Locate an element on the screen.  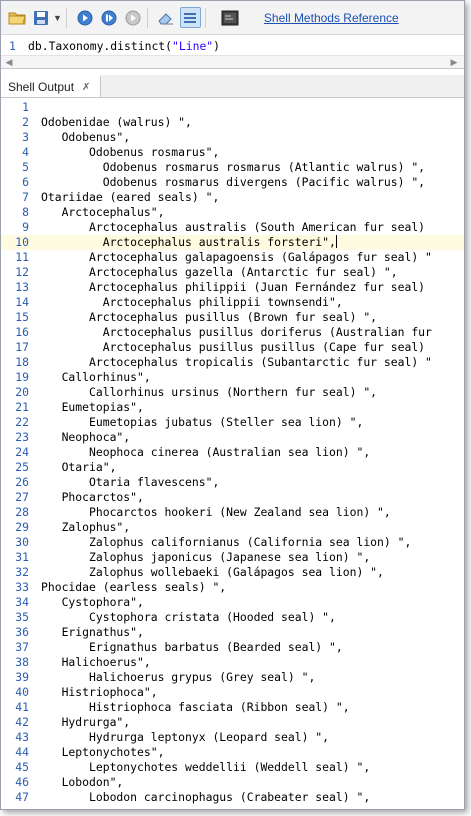
line-number: 1 is located at coordinates (25, 107).